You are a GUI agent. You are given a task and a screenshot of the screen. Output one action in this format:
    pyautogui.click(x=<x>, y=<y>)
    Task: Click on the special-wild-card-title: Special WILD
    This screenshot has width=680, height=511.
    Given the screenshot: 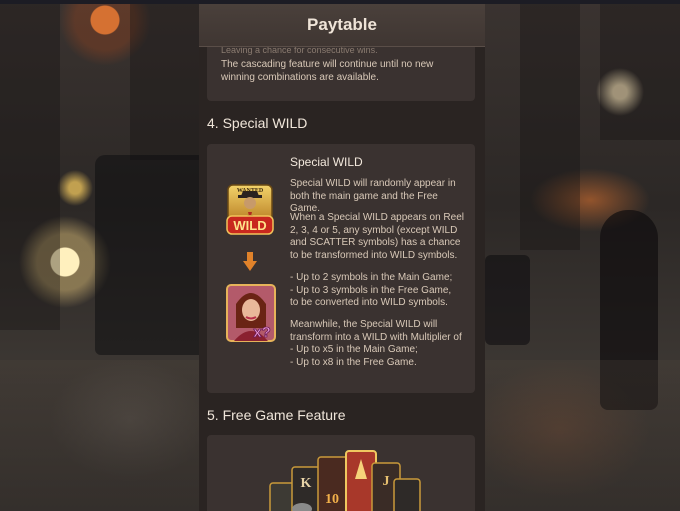 What is the action you would take?
    pyautogui.click(x=326, y=162)
    